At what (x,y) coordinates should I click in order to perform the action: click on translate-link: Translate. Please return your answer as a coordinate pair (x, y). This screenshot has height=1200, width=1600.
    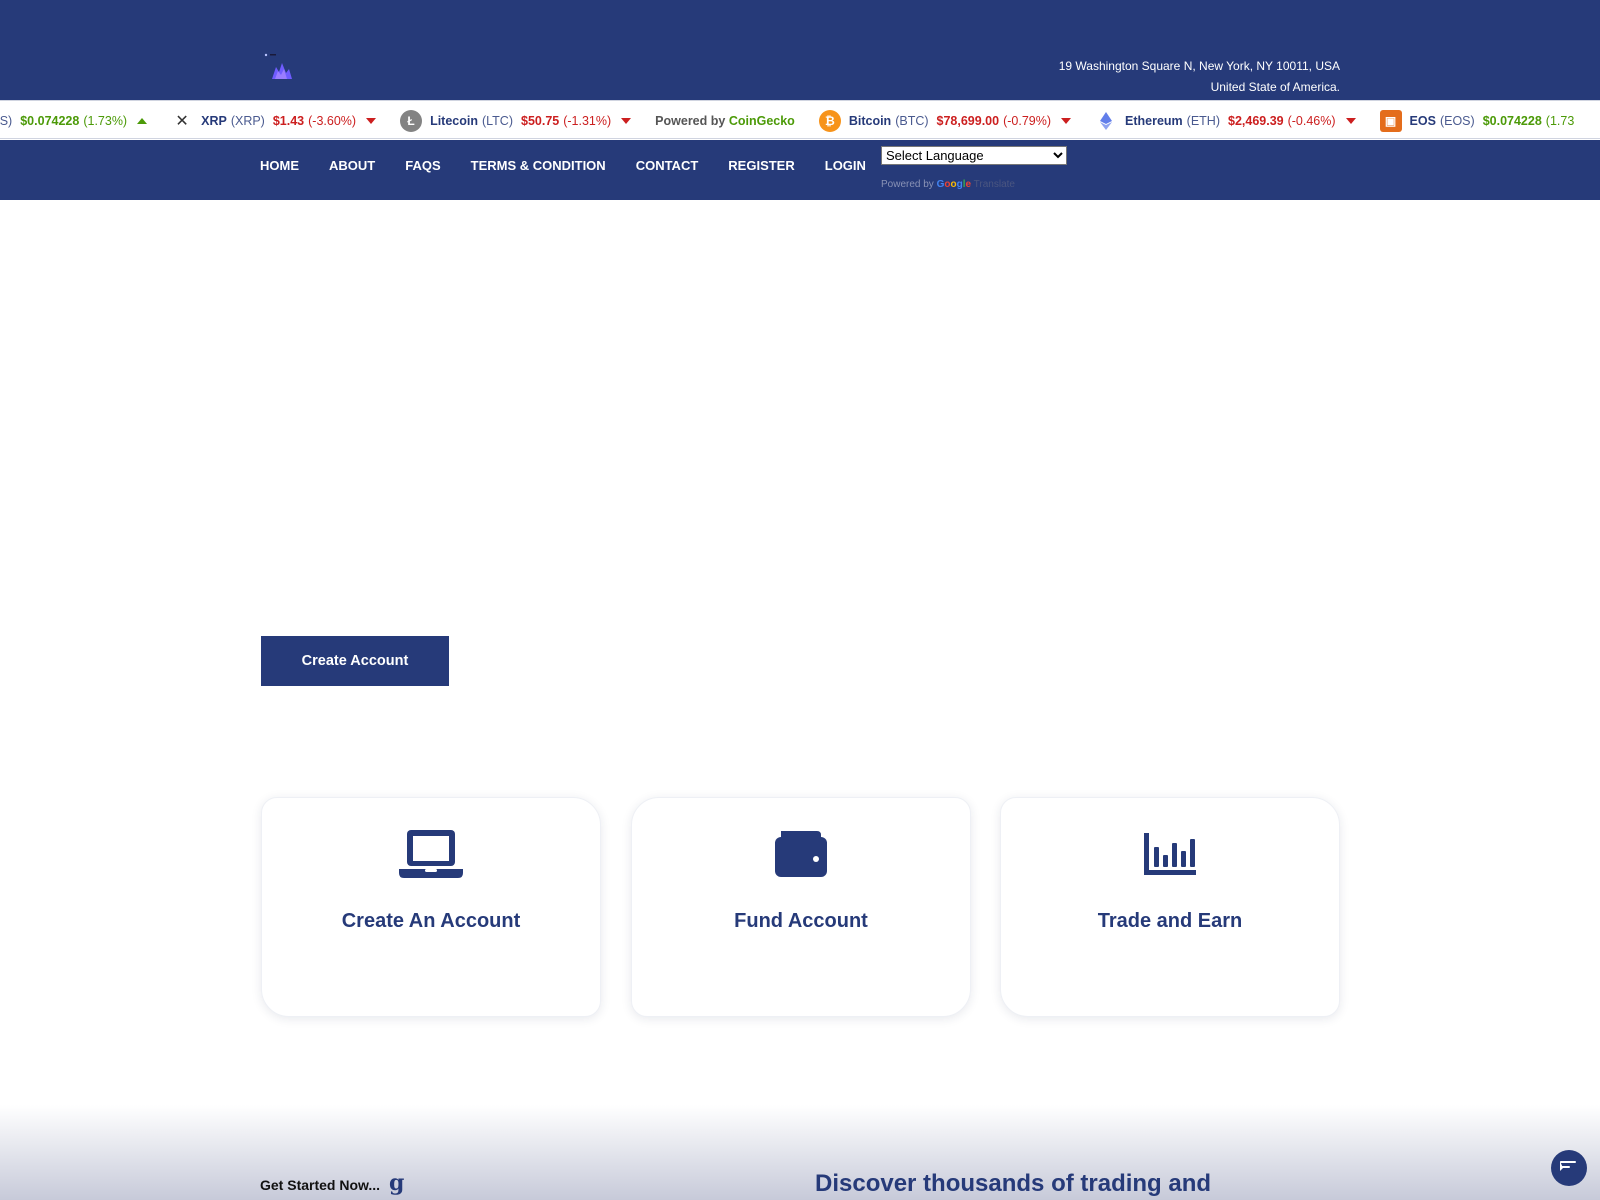
    Looking at the image, I should click on (994, 184).